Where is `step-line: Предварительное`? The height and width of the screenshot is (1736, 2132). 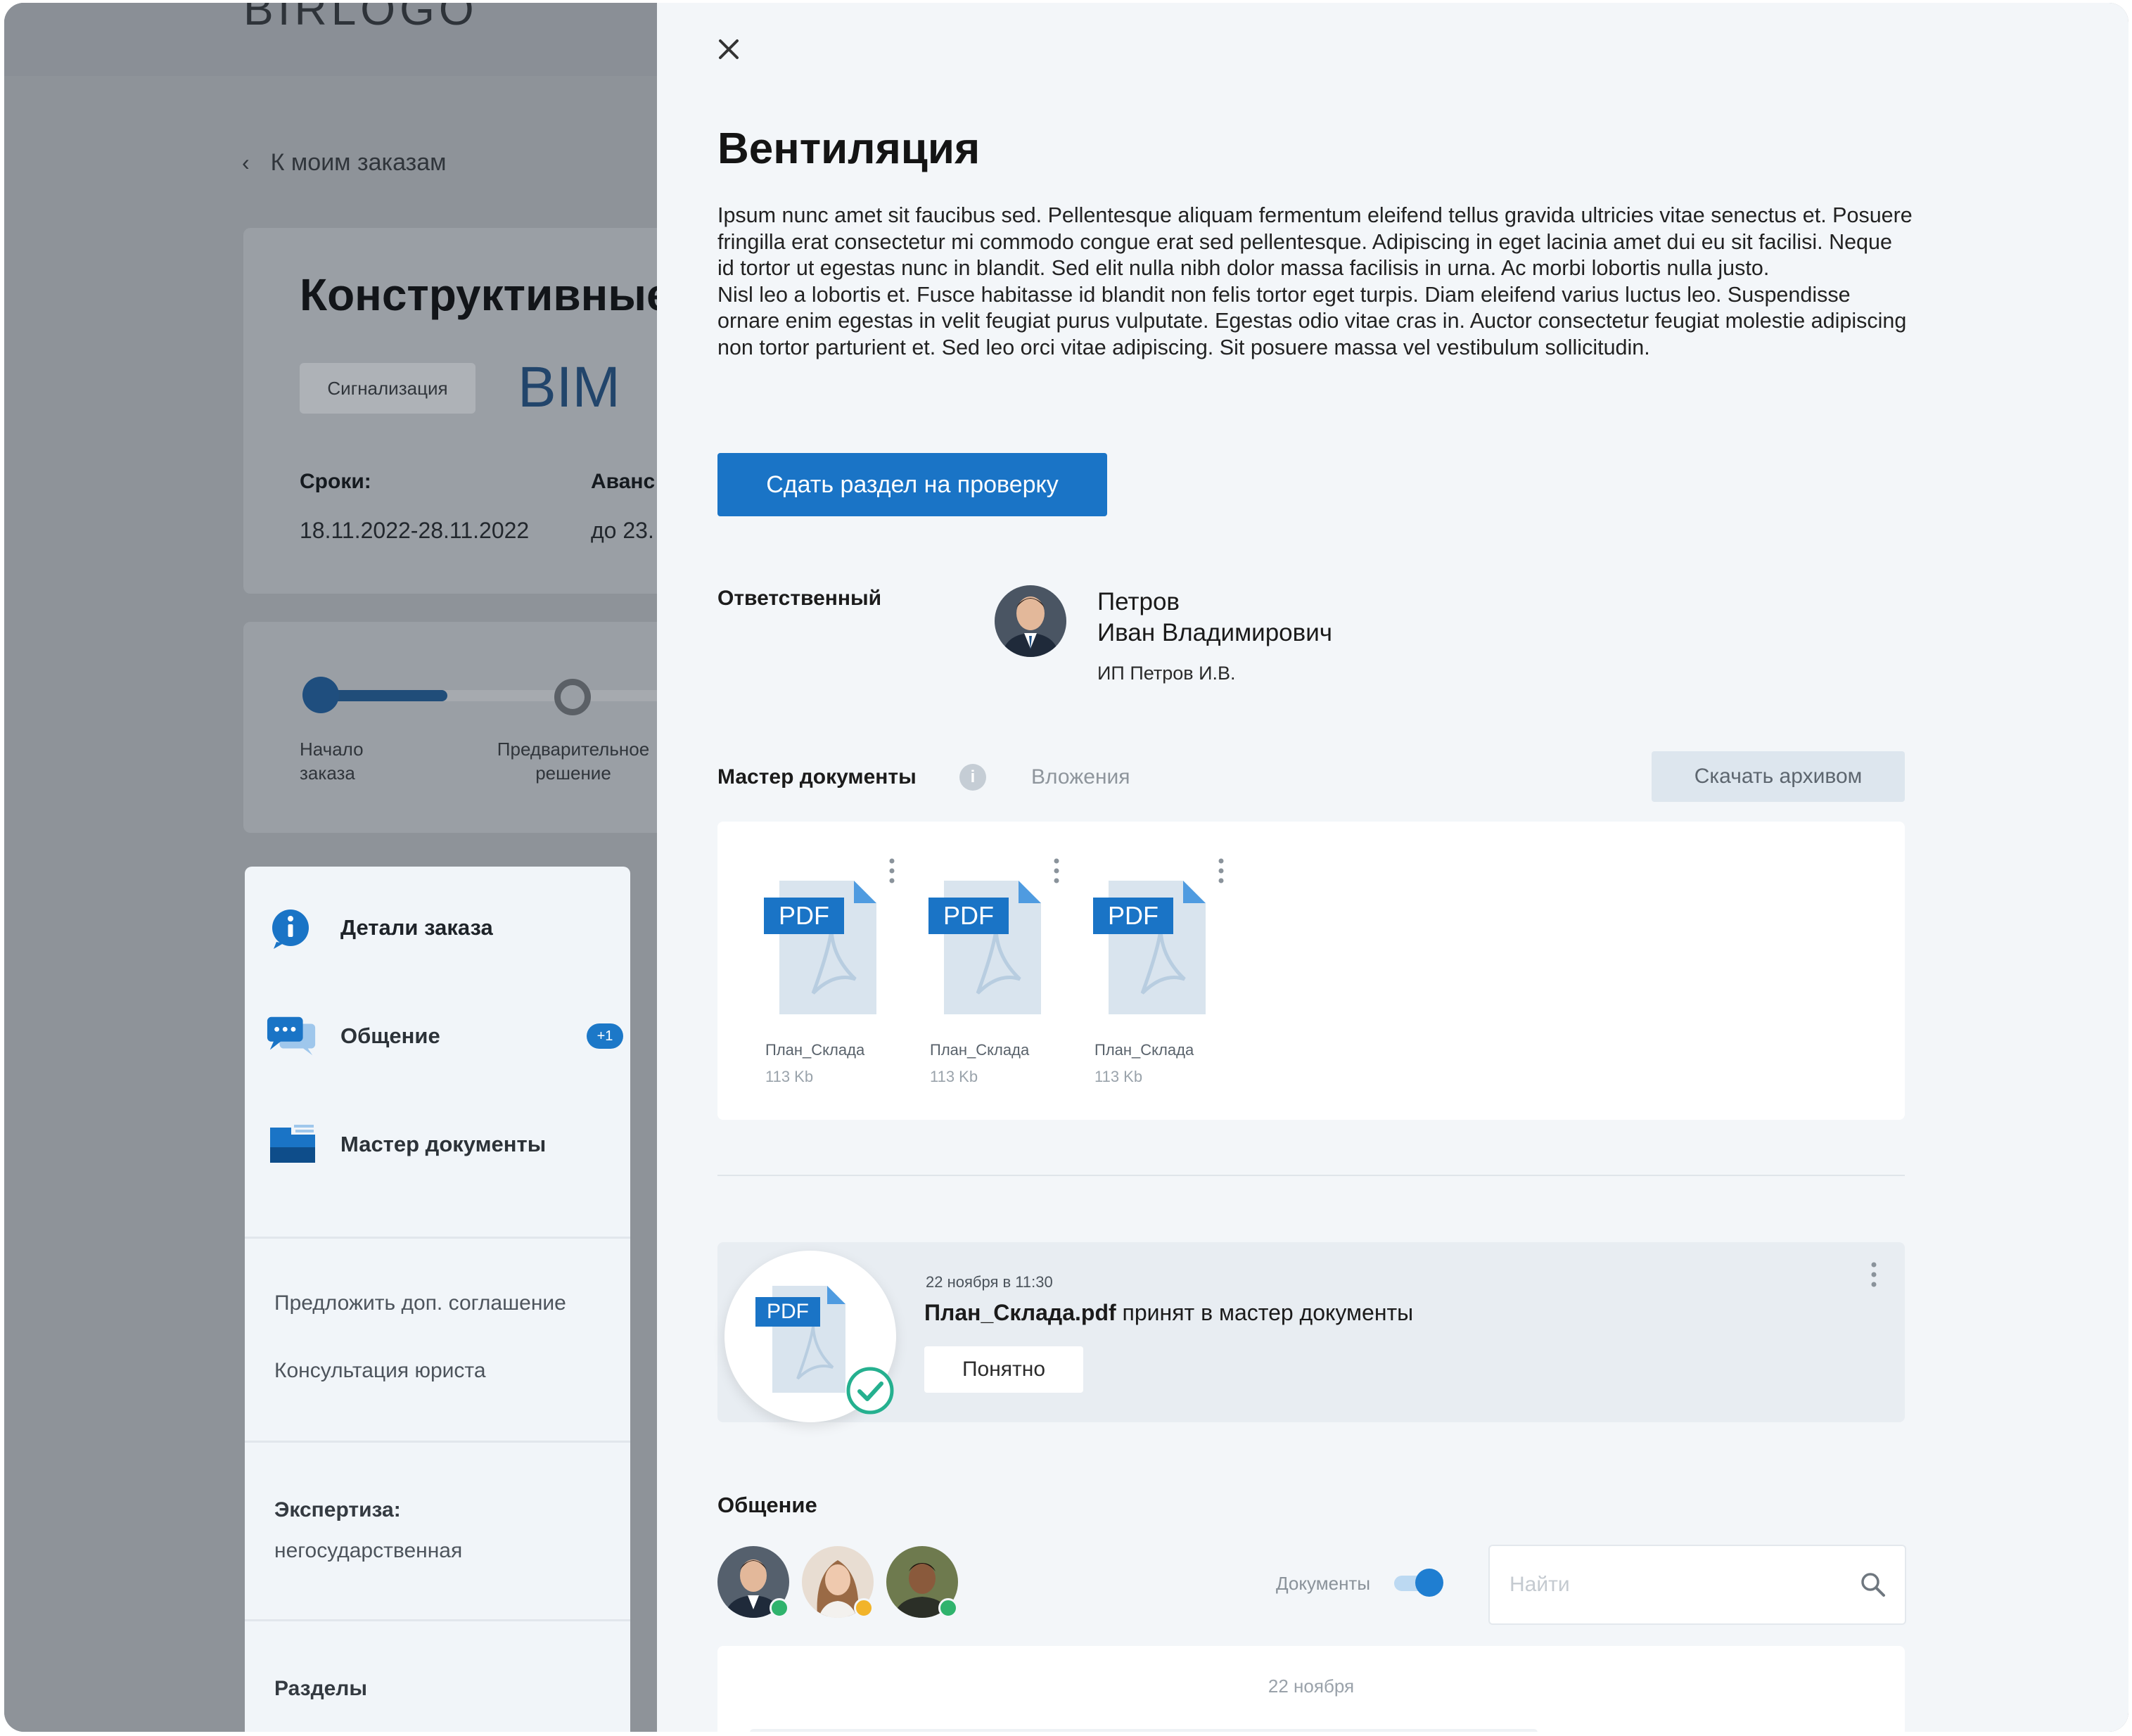
step-line: Предварительное is located at coordinates (573, 749).